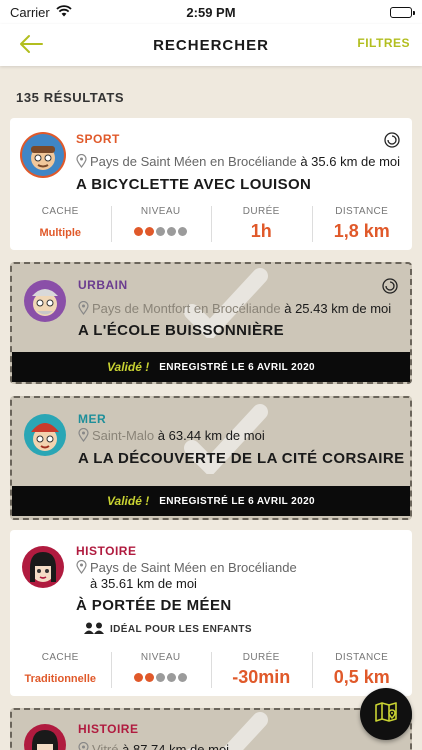 The width and height of the screenshot is (422, 750). Describe the element at coordinates (186, 308) in the screenshot. I see `location-name: Pays de Montfort en Brocéliande` at that location.